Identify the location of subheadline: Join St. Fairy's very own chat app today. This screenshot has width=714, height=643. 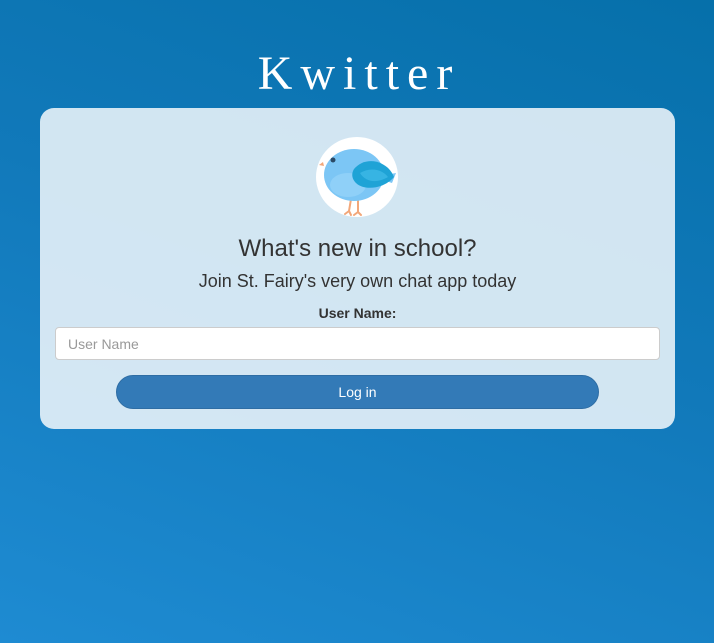
(357, 281).